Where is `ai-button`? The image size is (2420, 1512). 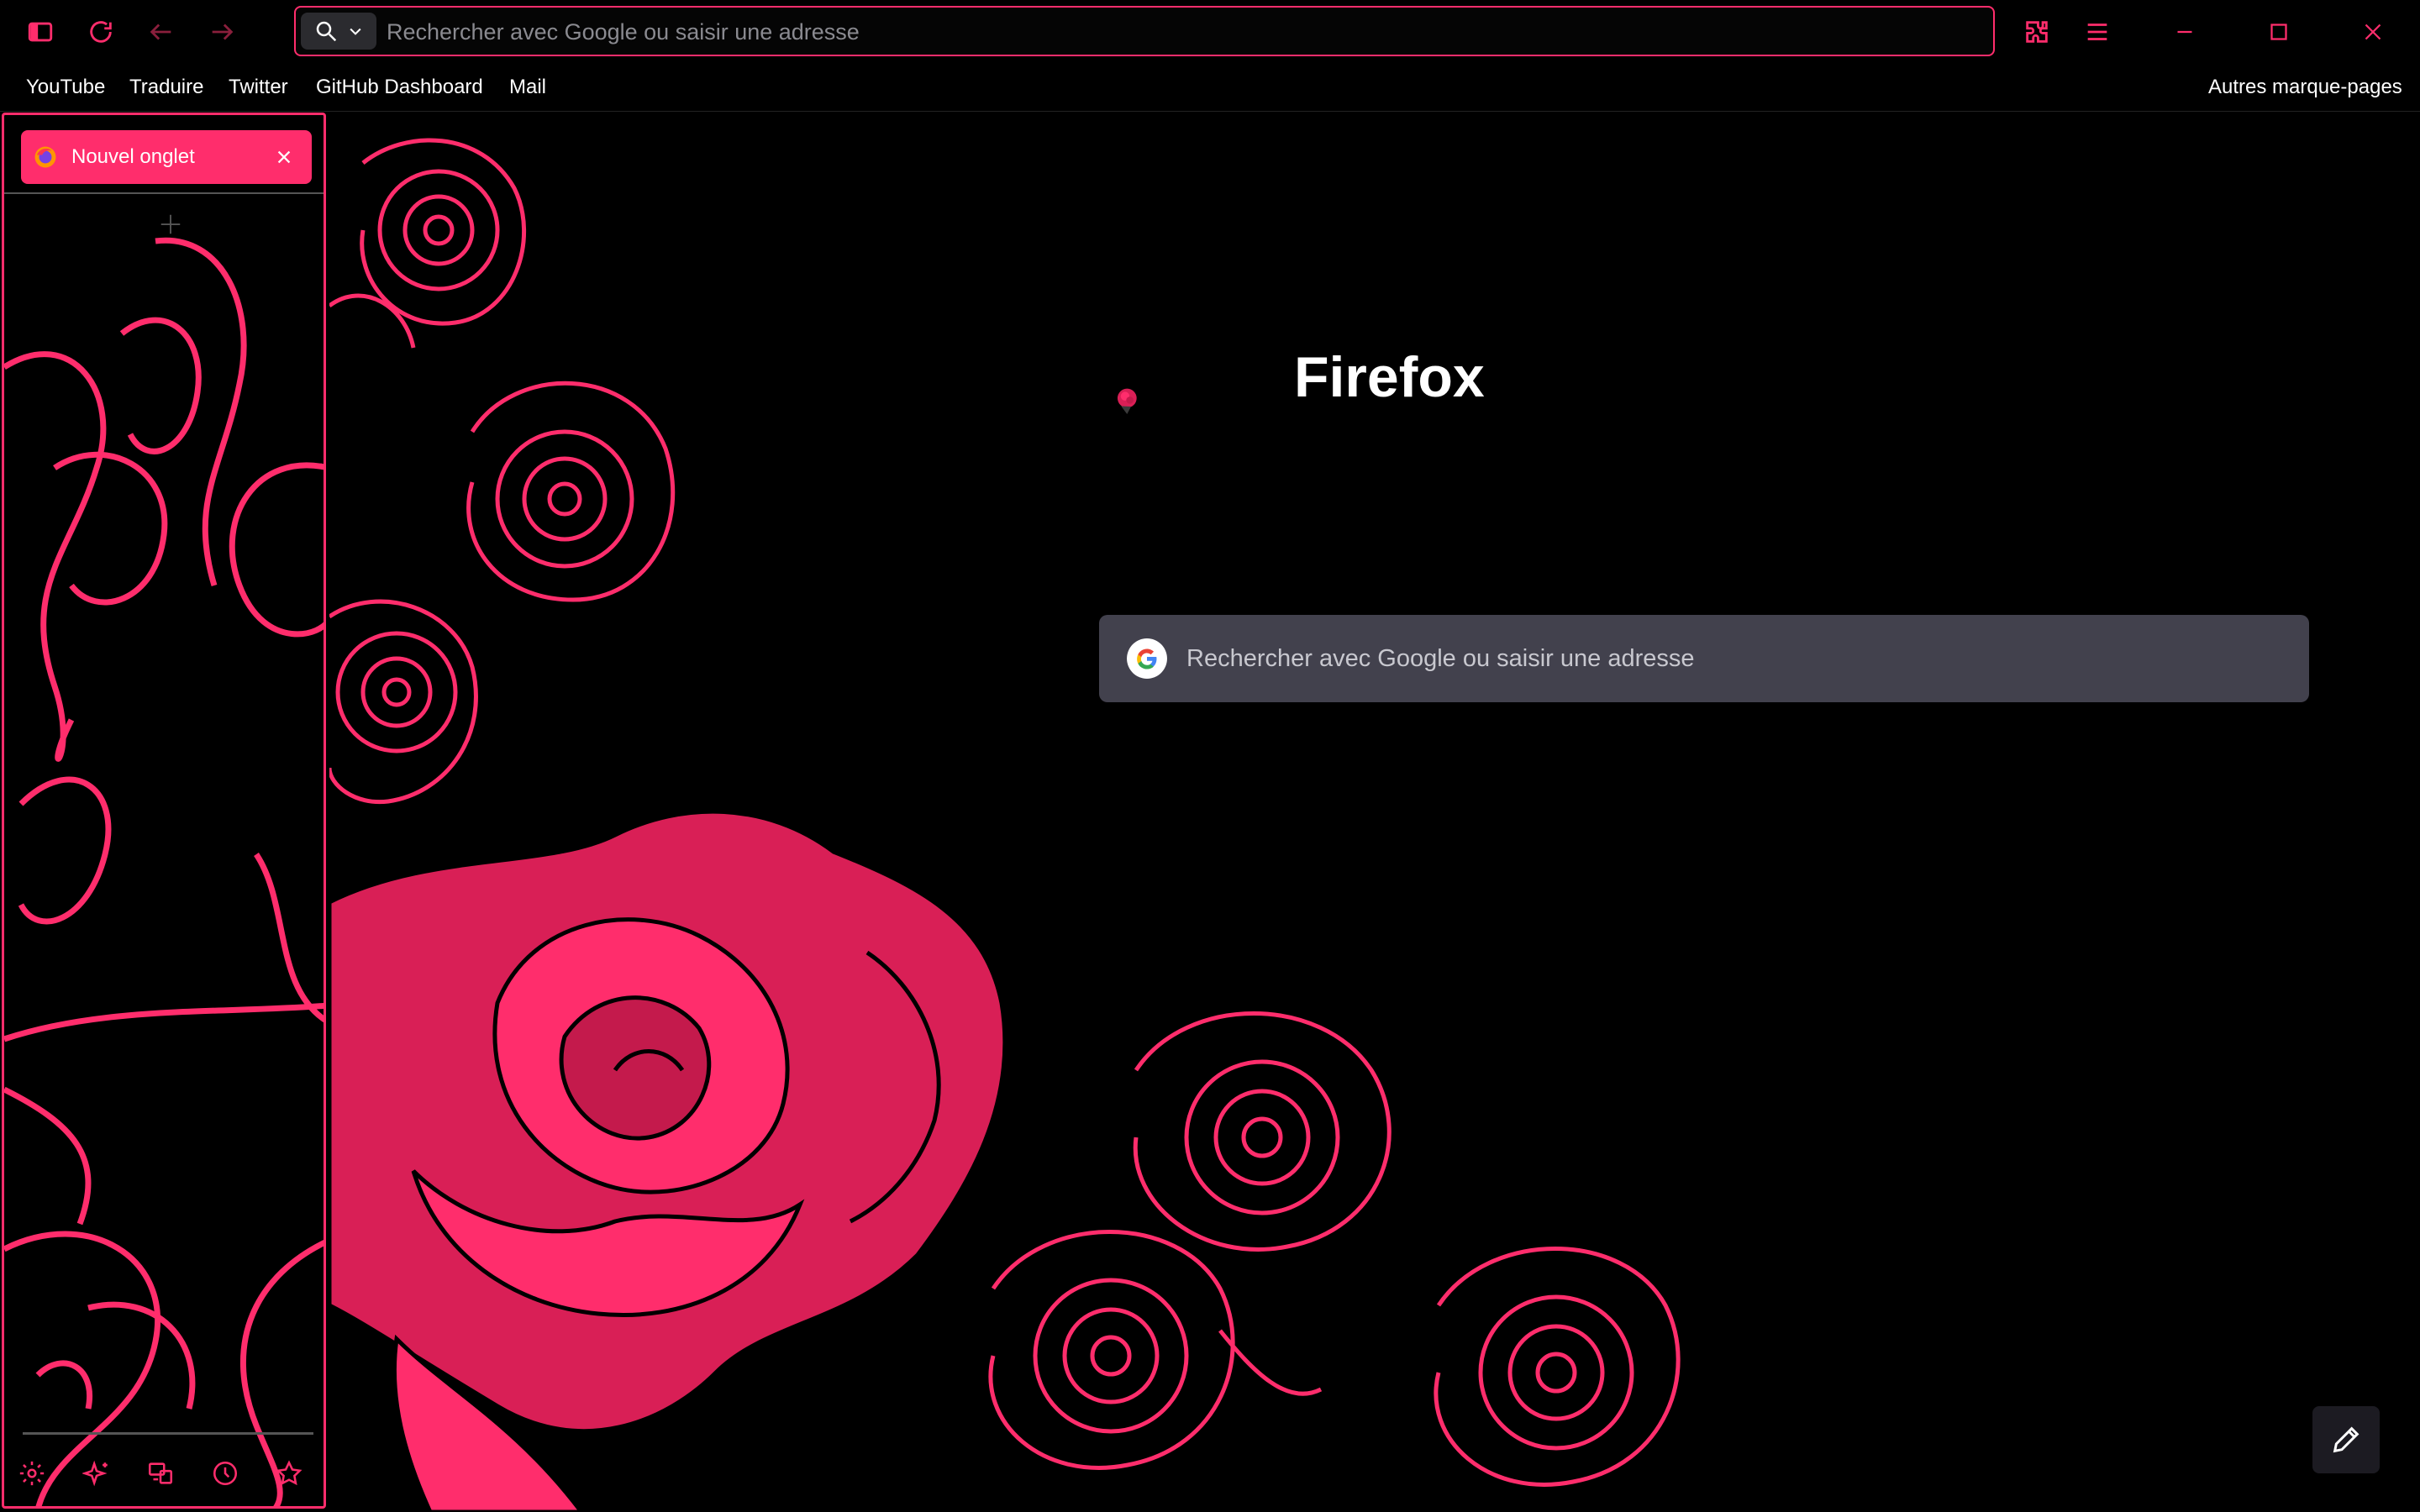 ai-button is located at coordinates (96, 1477).